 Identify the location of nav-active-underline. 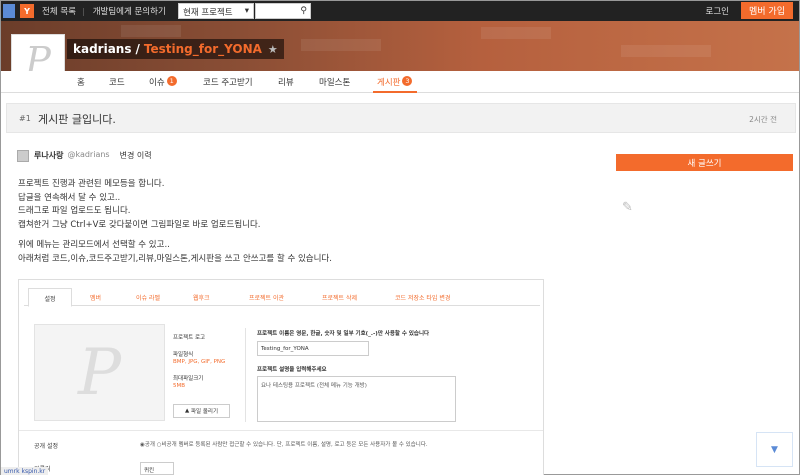
(395, 92).